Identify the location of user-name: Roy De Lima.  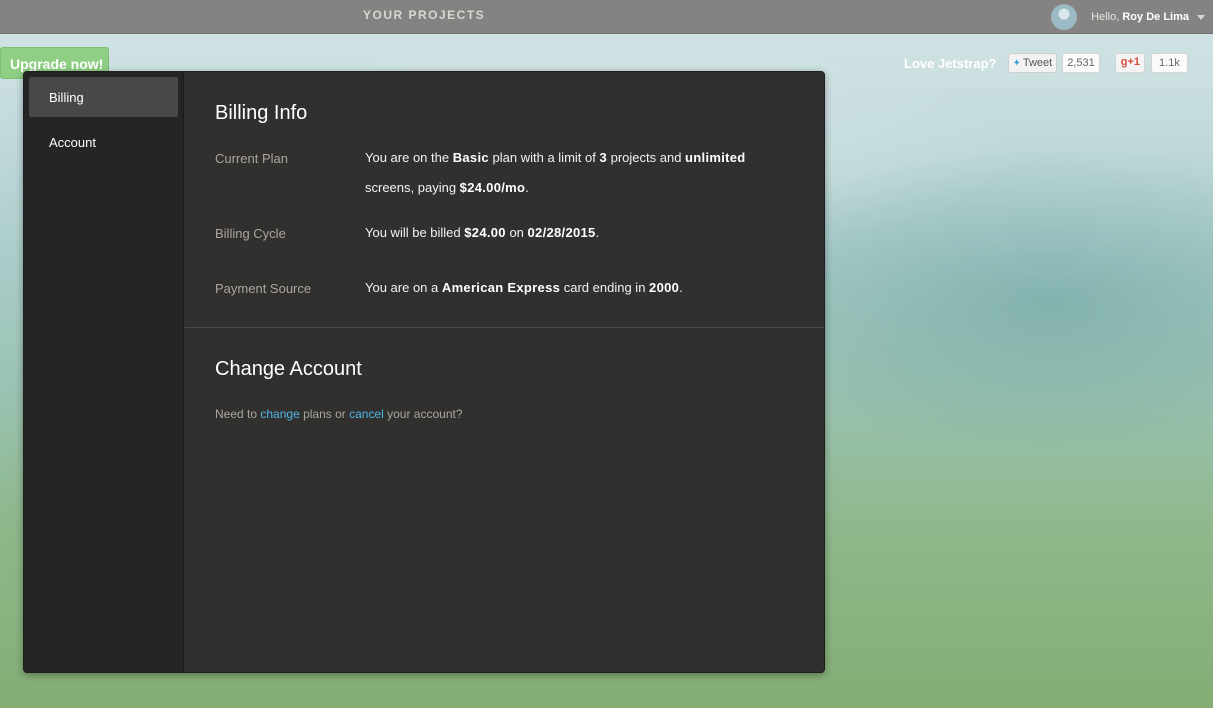
(1155, 17).